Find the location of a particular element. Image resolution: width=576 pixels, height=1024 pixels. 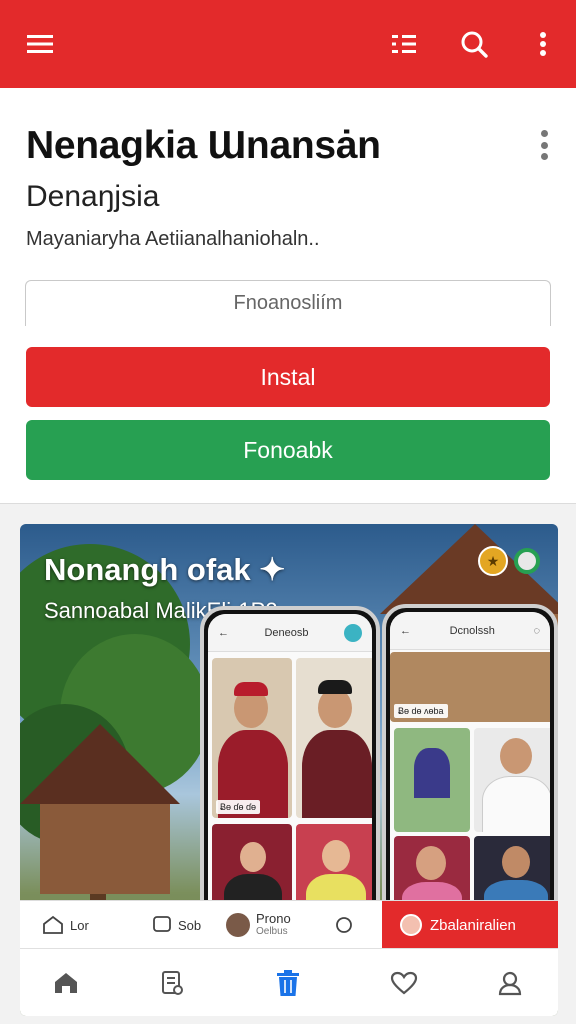

install-button: Instal is located at coordinates (288, 377).